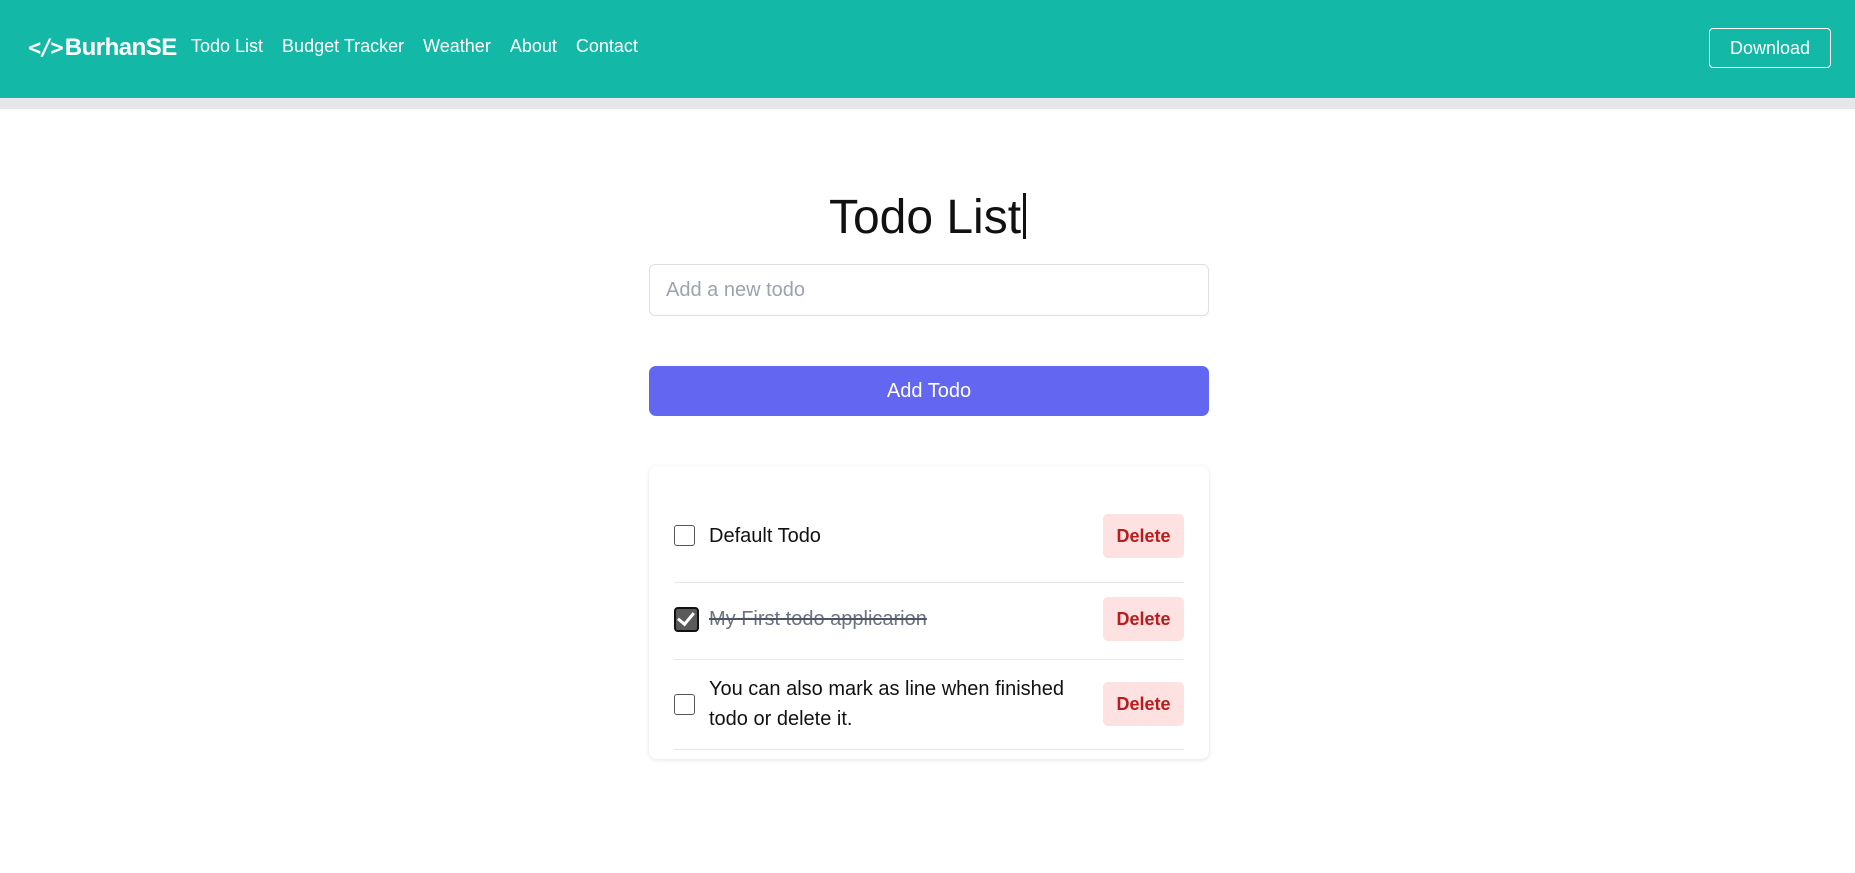 The width and height of the screenshot is (1855, 873). Describe the element at coordinates (929, 621) in the screenshot. I see `todo-item: My First todo applicarion Delete` at that location.